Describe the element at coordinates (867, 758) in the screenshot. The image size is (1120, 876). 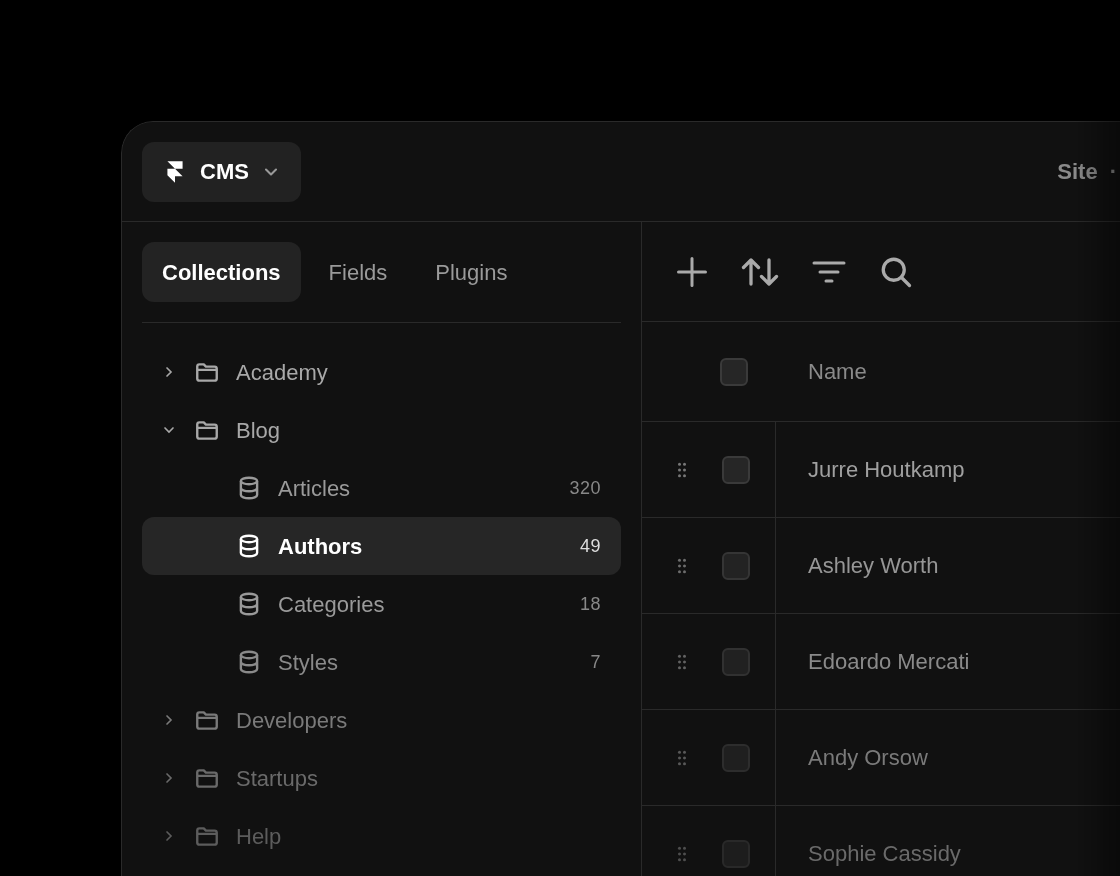
I see `table-cell-text: Andy Orsow` at that location.